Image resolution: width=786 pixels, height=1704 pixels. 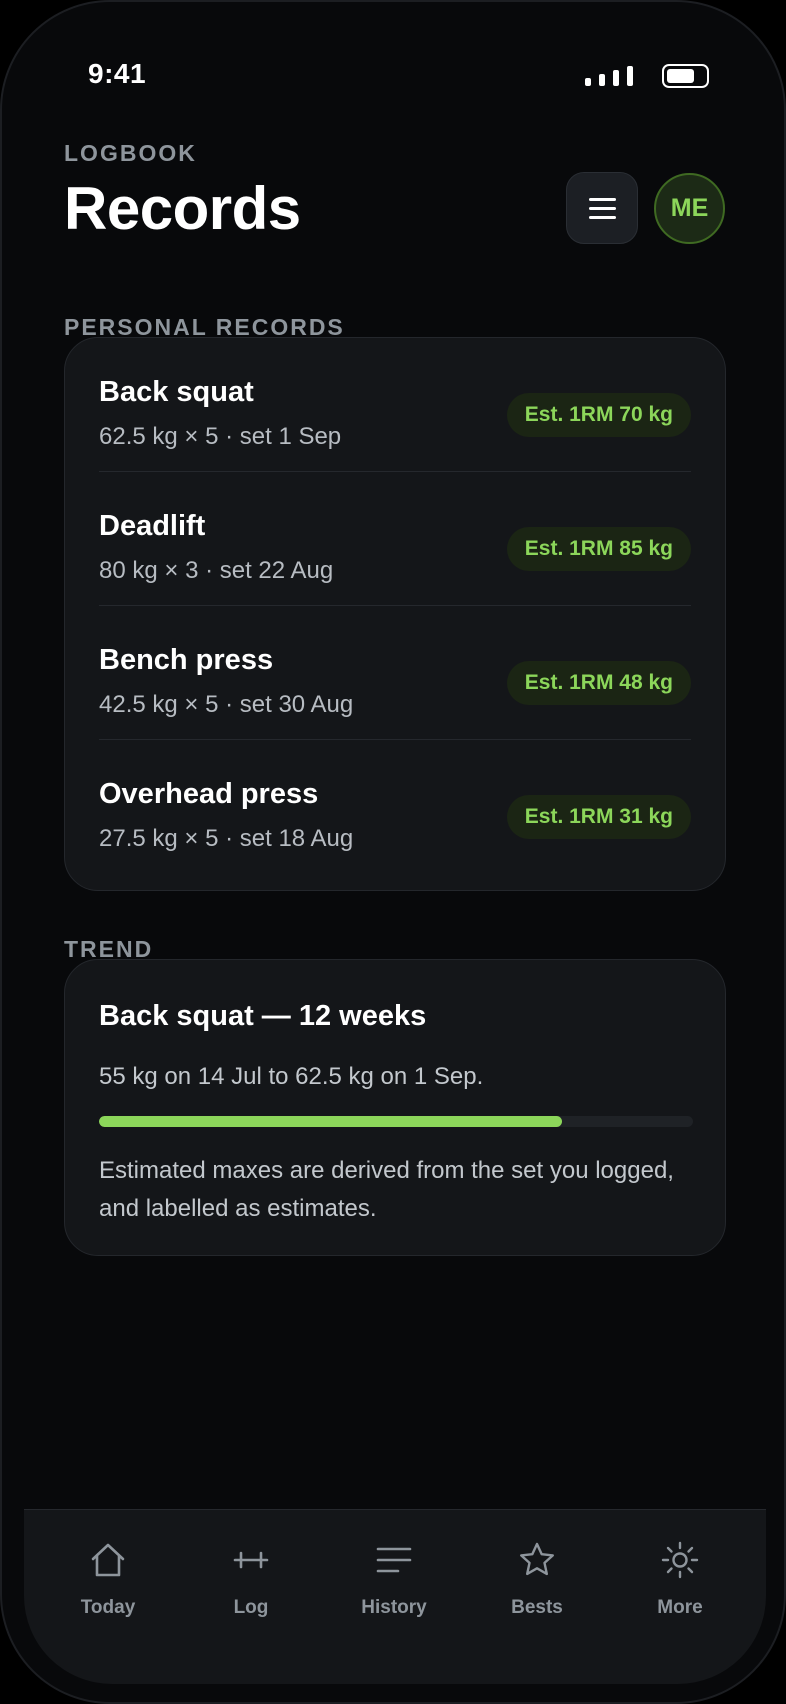 I want to click on record-detail: 27.5 kg × 5 · set 18 Aug, so click(x=226, y=838).